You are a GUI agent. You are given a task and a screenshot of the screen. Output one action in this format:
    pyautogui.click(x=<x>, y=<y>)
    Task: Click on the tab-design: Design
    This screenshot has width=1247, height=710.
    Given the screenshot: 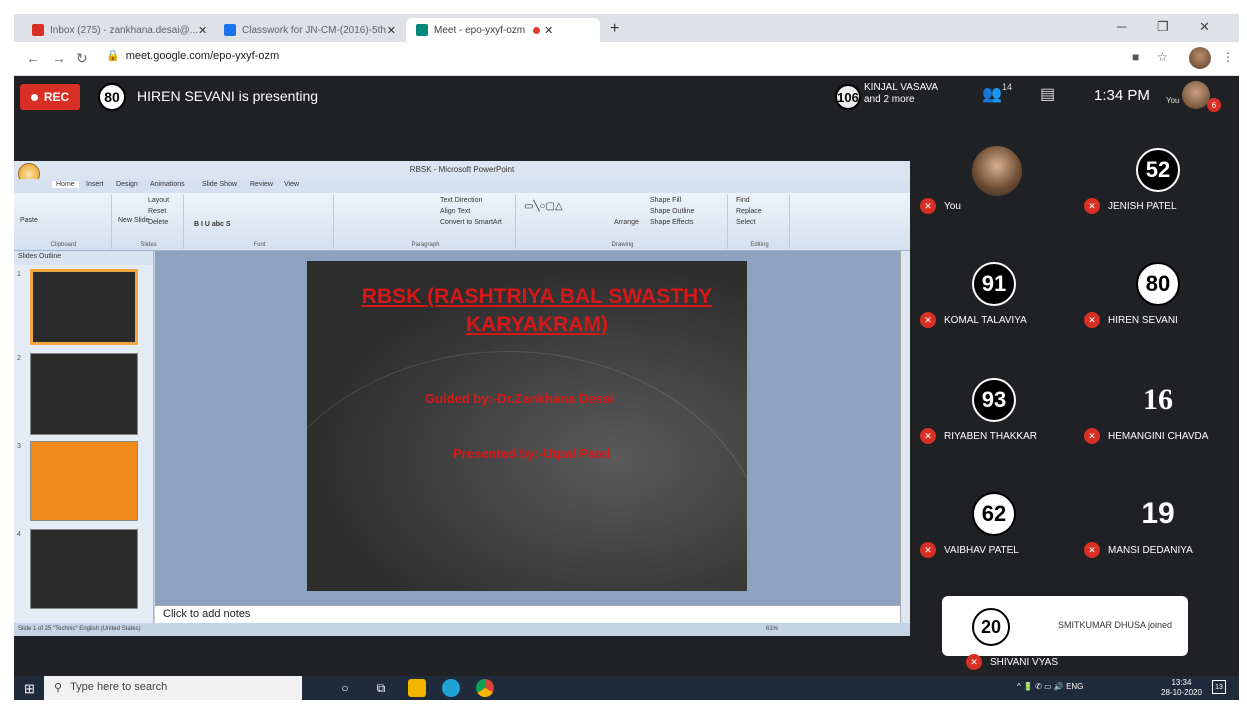 What is the action you would take?
    pyautogui.click(x=127, y=184)
    